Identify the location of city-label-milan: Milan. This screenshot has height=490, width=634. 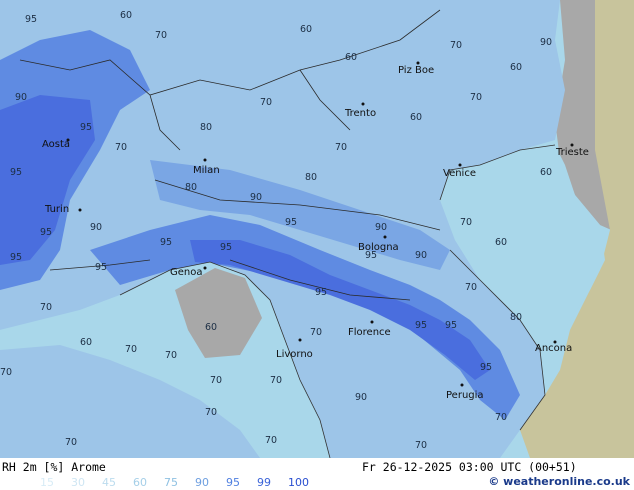
(206, 170).